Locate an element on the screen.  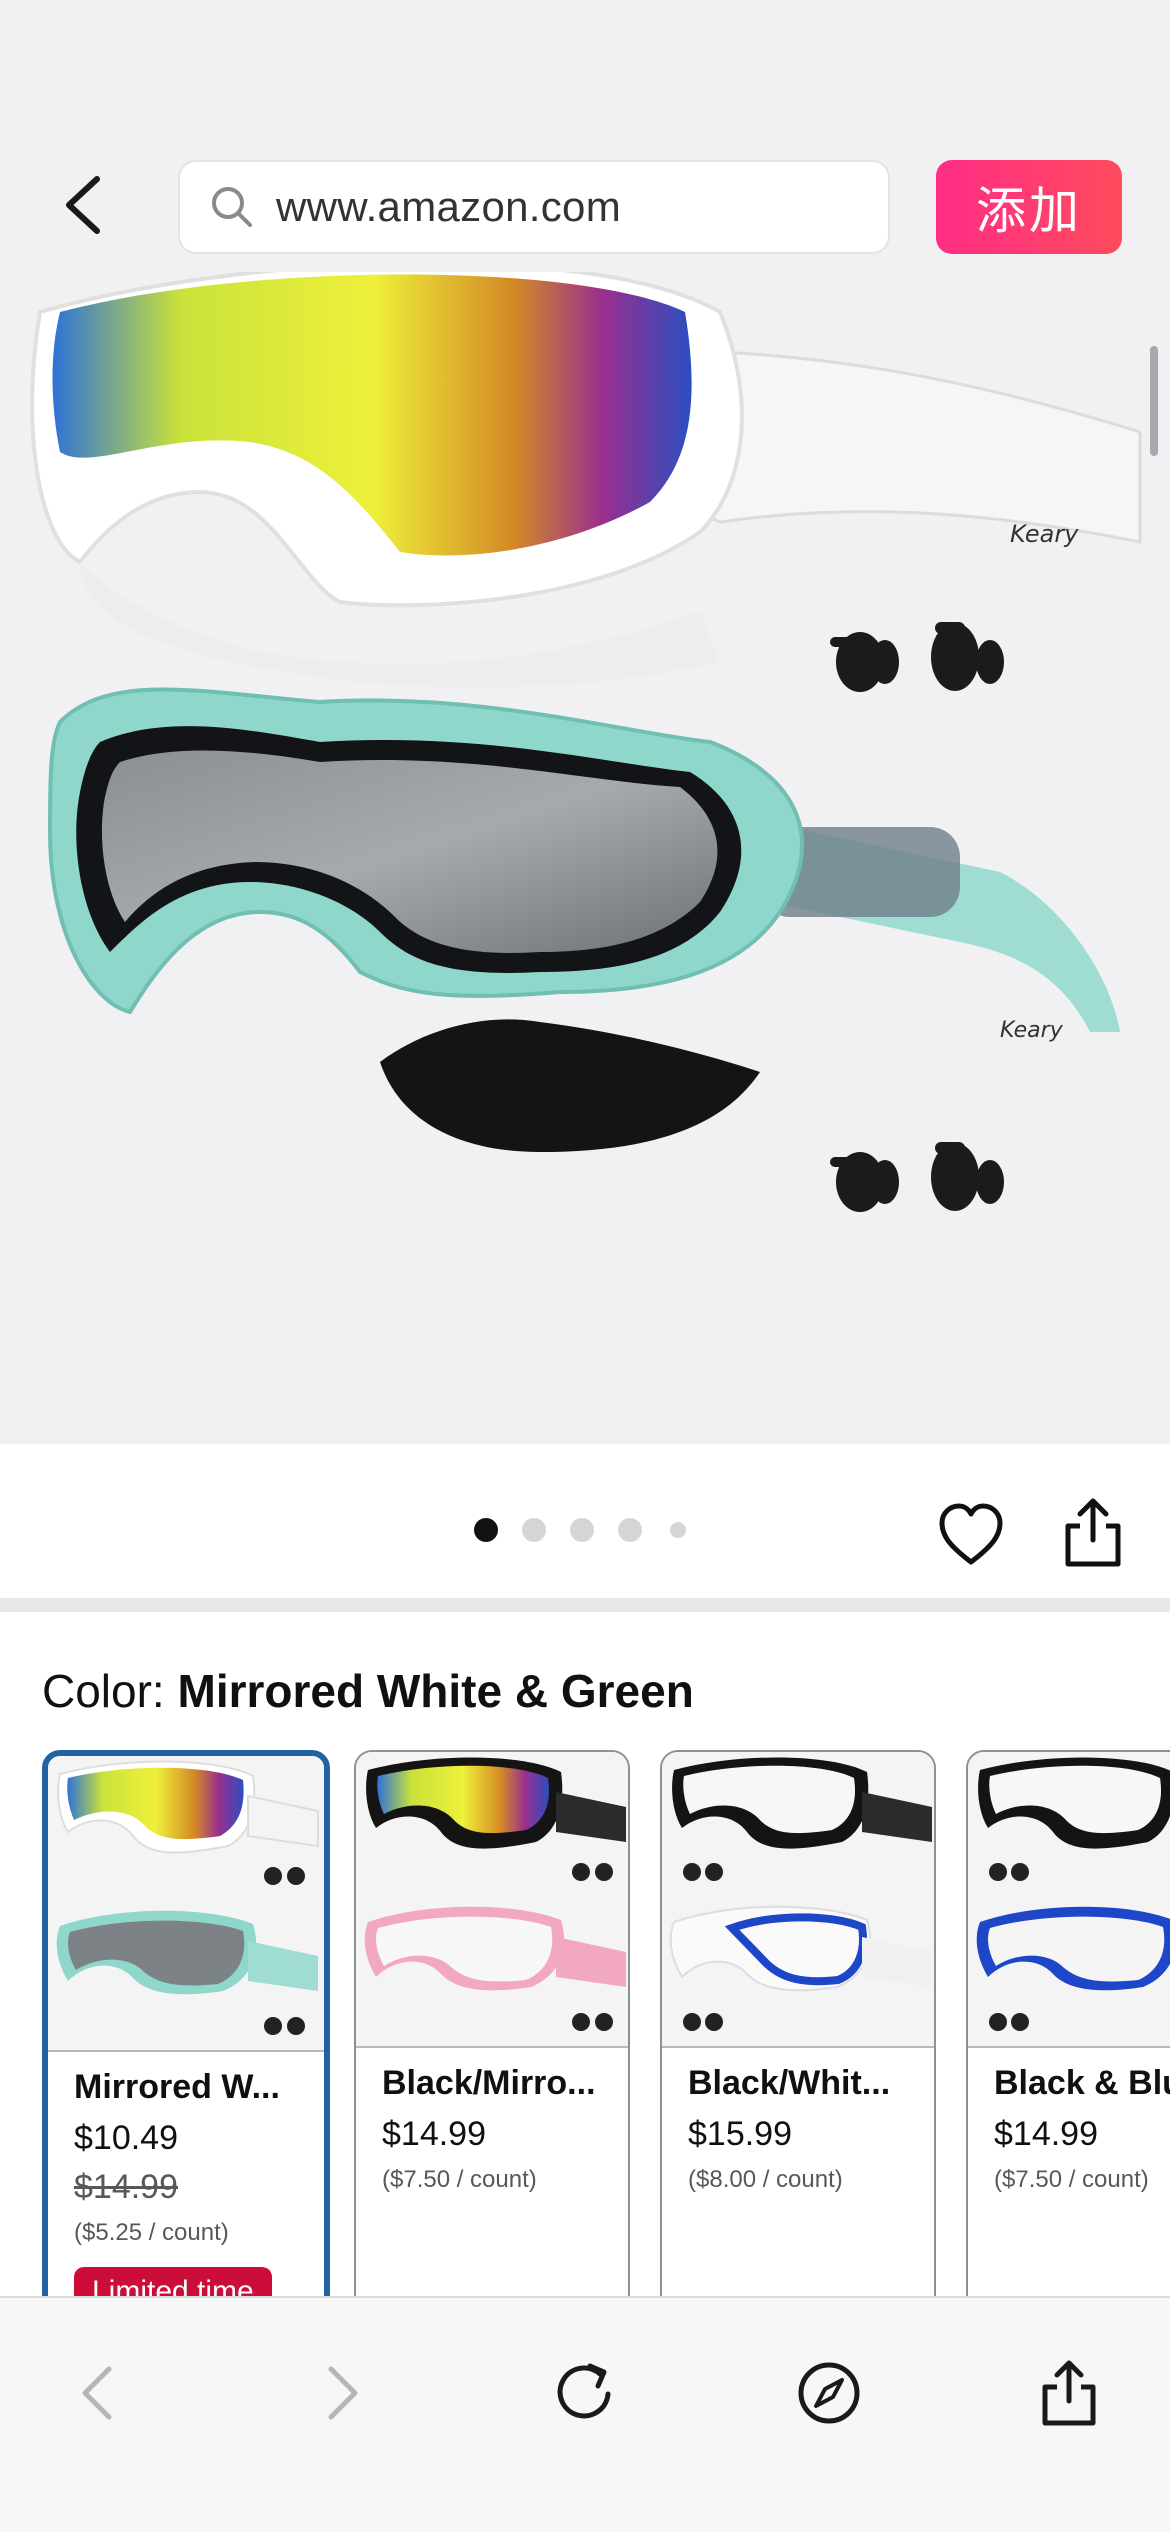
back-icon is located at coordinates (97, 2393).